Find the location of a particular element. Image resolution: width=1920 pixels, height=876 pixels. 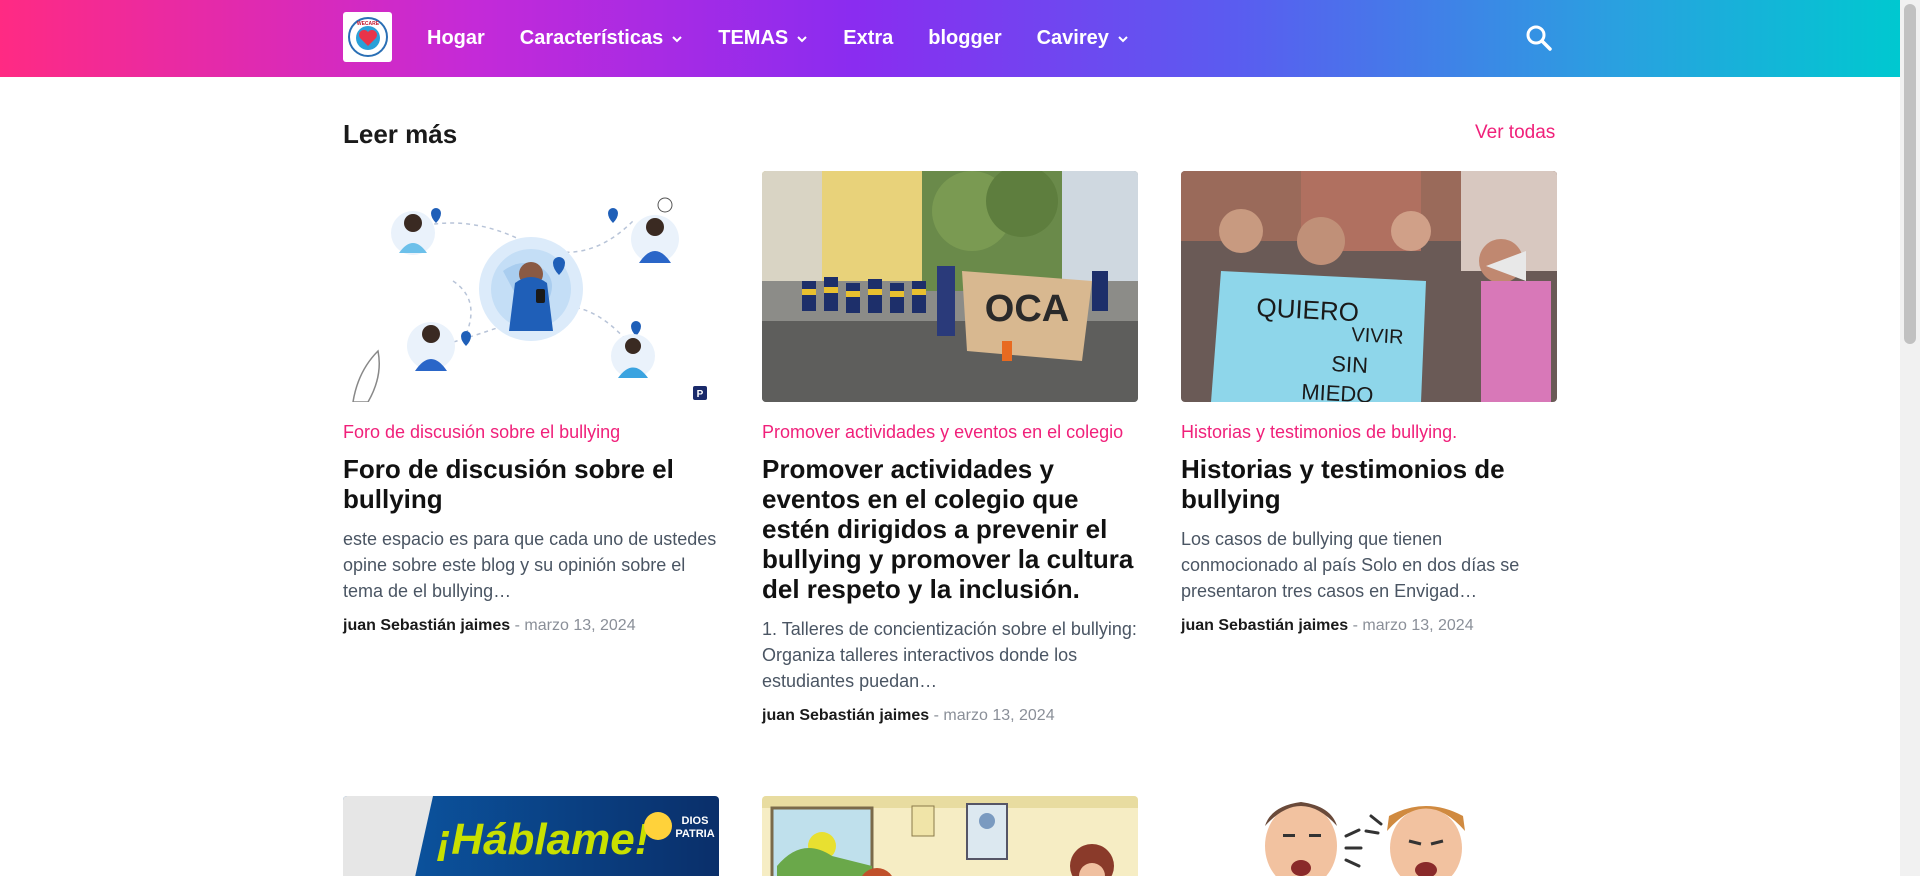

post-thumbnail-photo: QUIERO VIVIR SIN MIEDO is located at coordinates (1369, 286).